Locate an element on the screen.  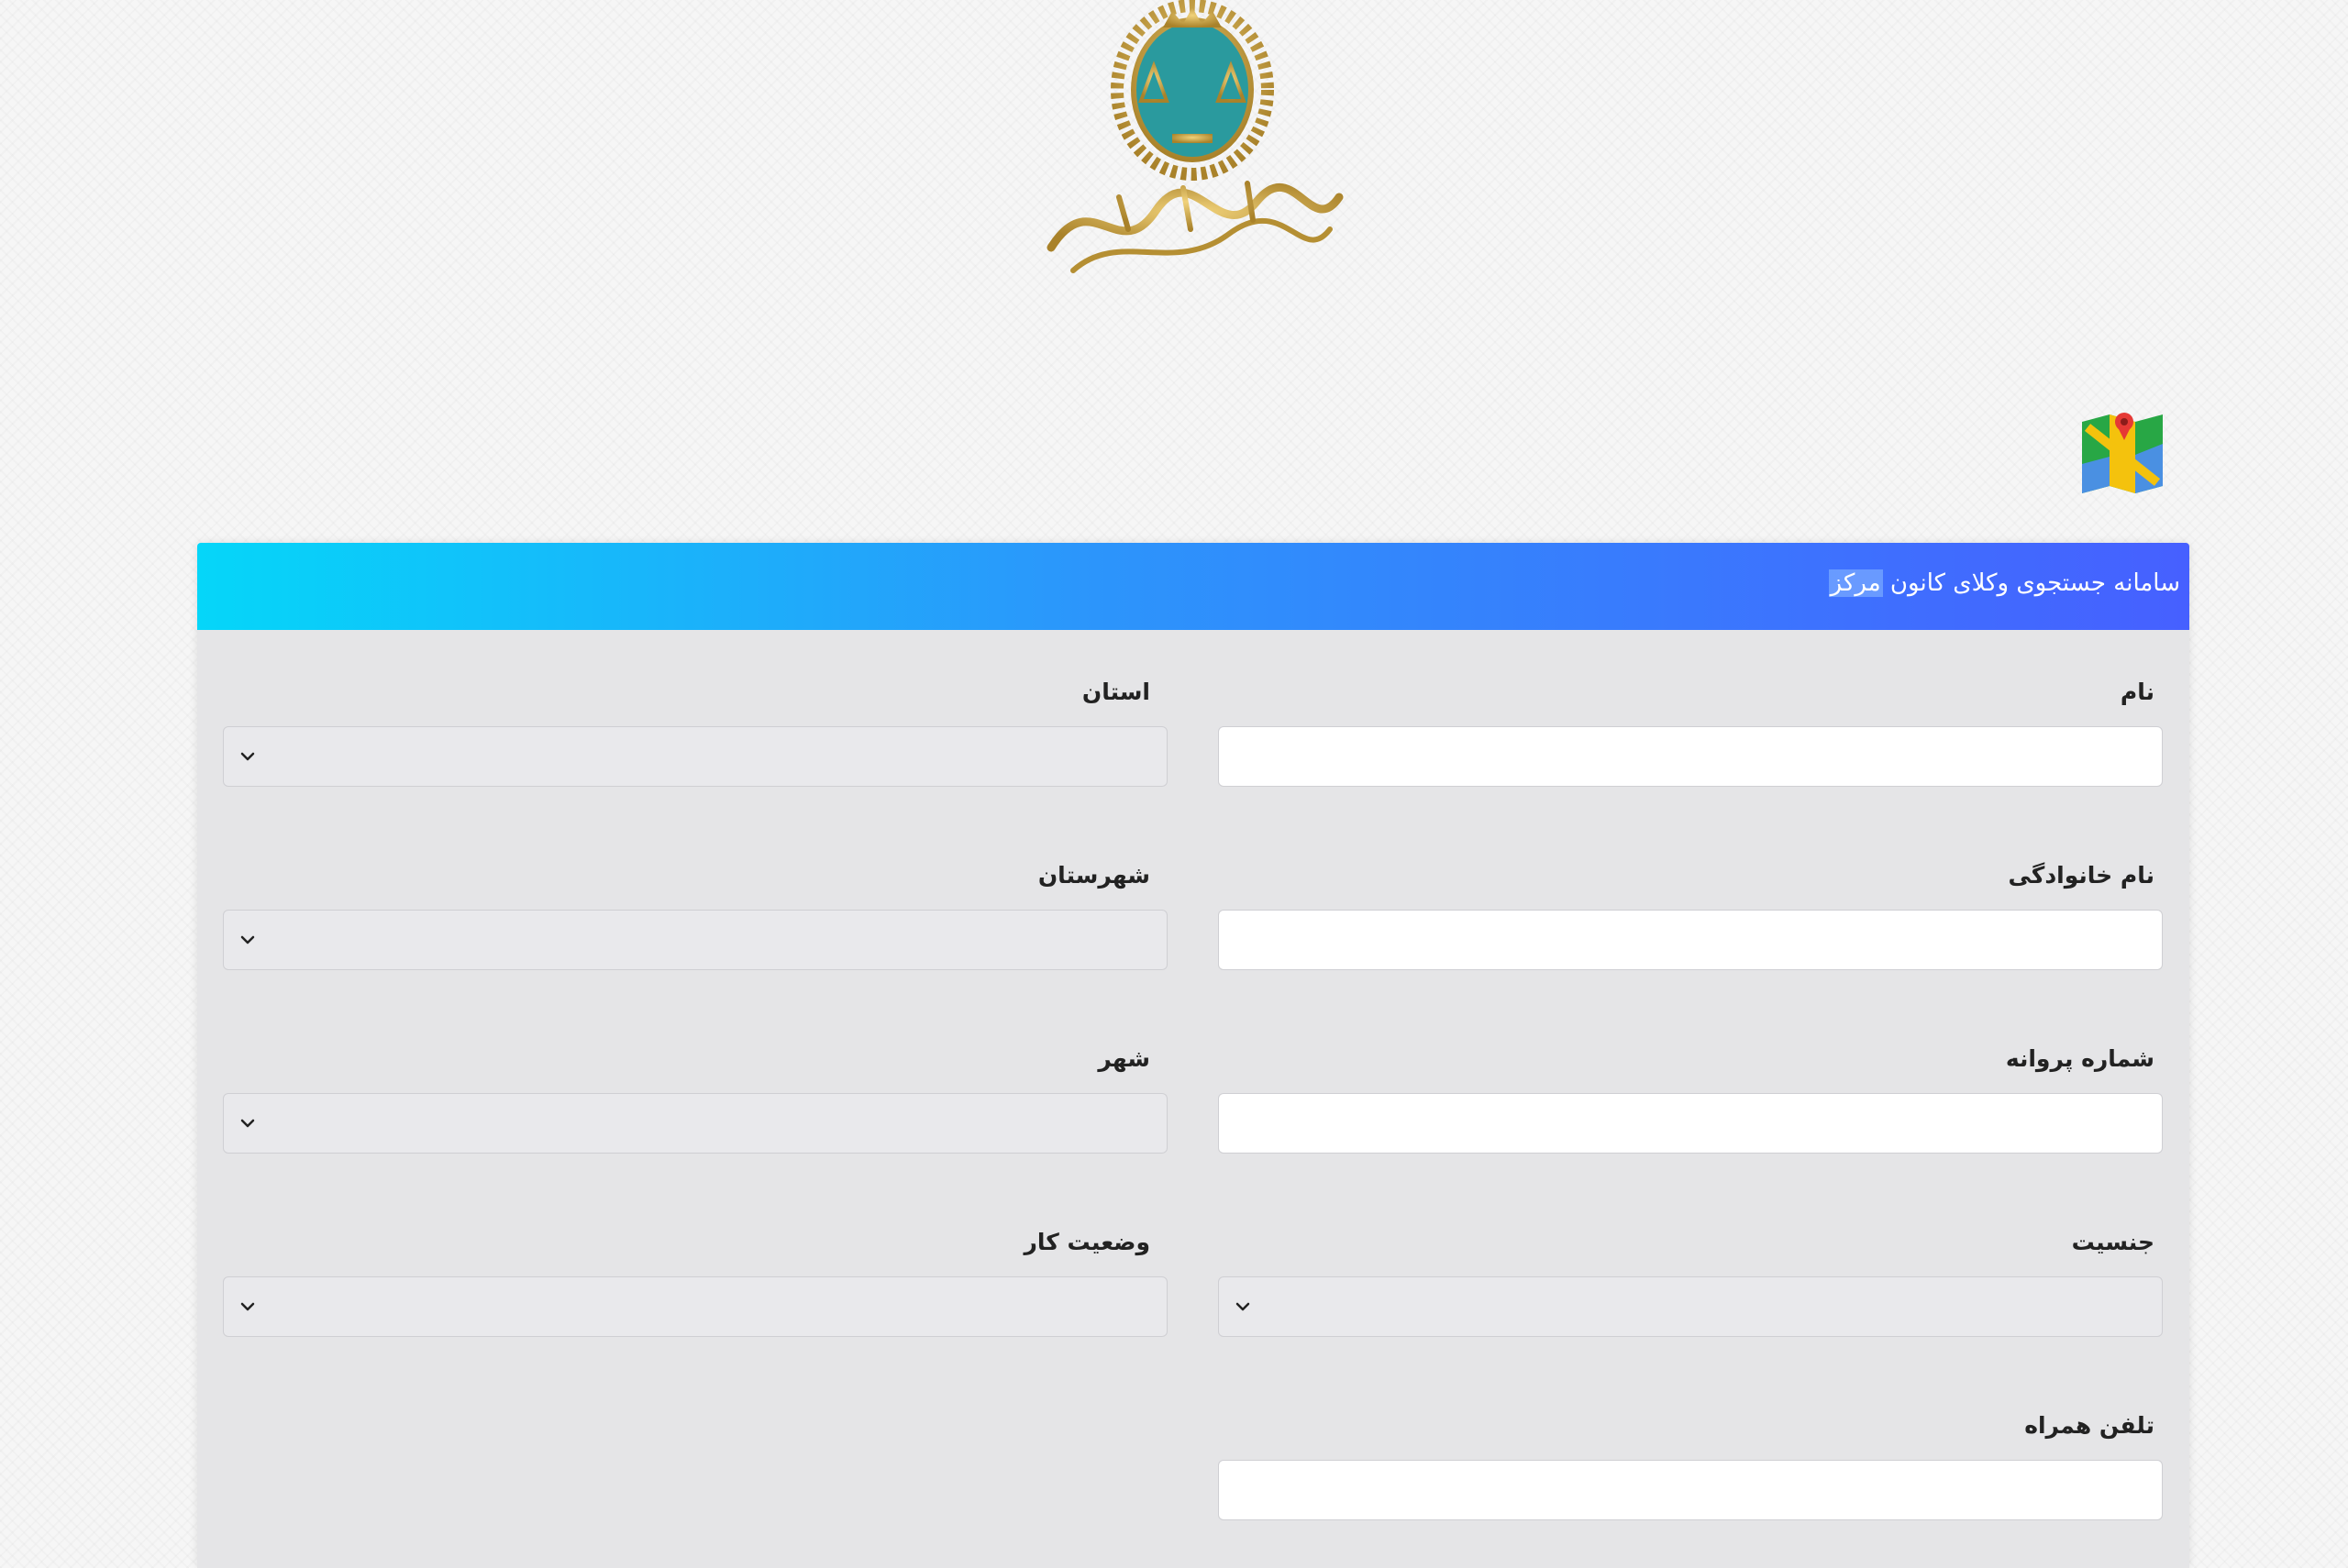
map-icon is located at coordinates (2122, 453).